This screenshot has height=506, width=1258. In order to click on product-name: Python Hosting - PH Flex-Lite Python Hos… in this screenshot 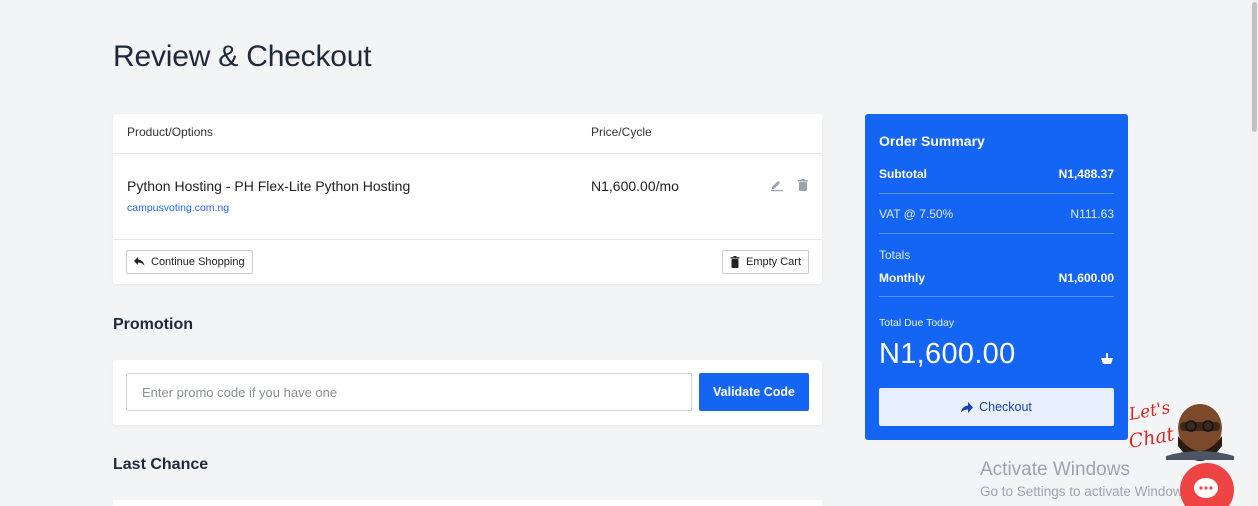, I will do `click(269, 186)`.